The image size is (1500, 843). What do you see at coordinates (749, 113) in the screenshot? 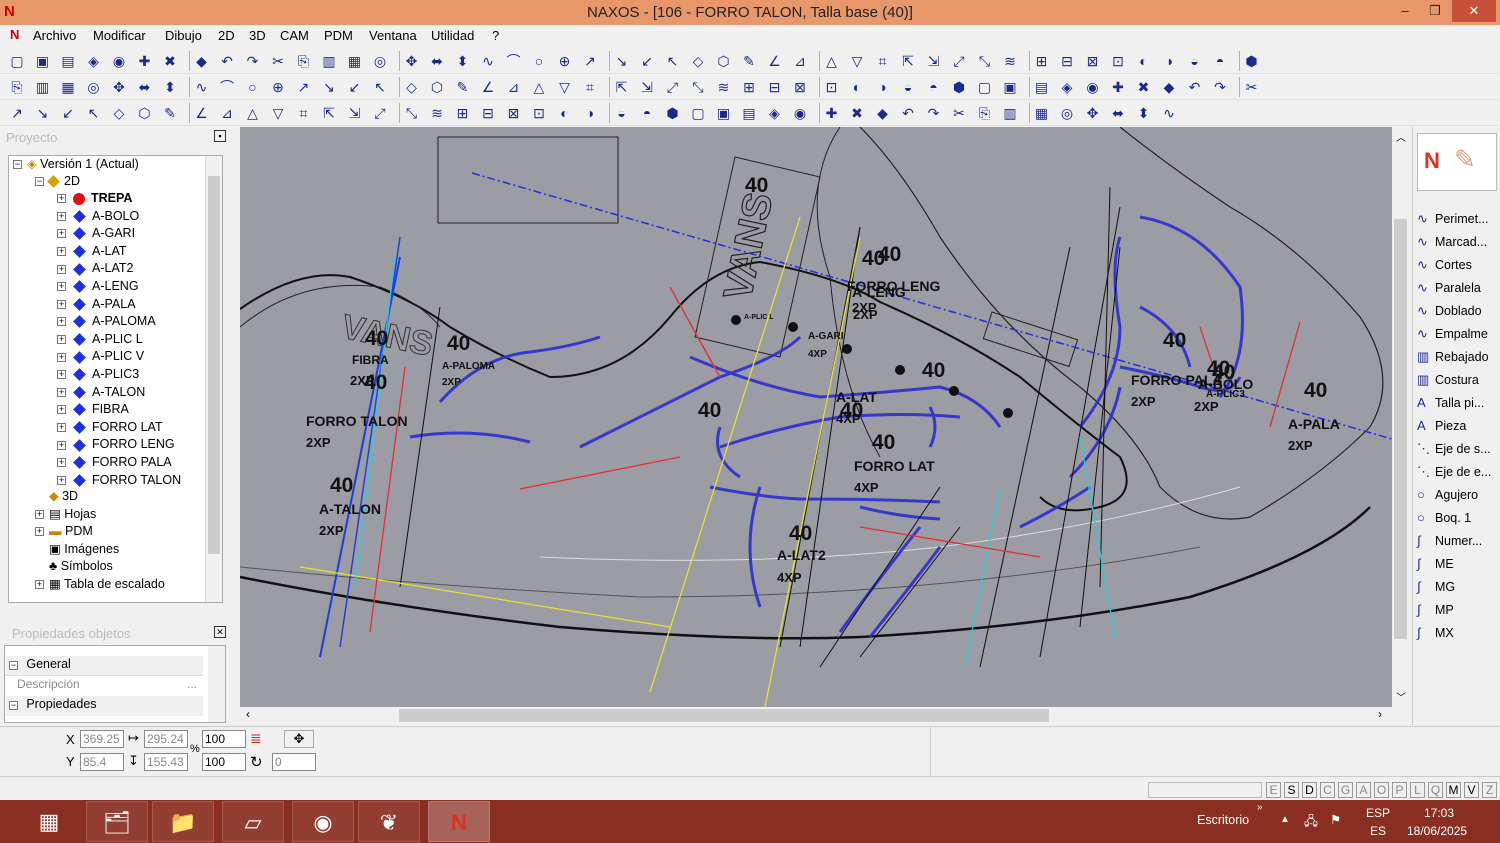
I see `toolbar-tool-icon: ▤` at bounding box center [749, 113].